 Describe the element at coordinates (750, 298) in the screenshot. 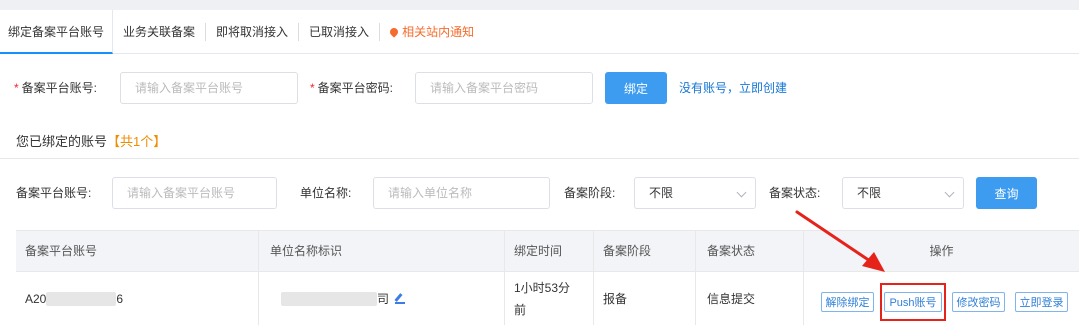

I see `cell-status: 信息提交` at that location.